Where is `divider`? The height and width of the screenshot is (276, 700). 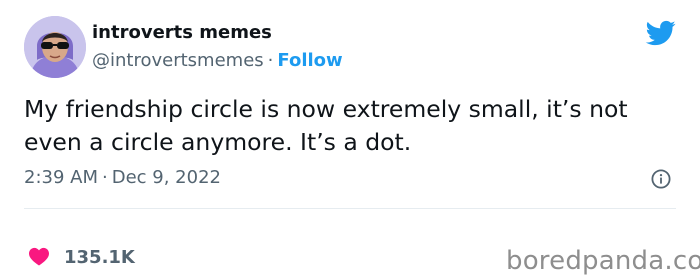 divider is located at coordinates (350, 208).